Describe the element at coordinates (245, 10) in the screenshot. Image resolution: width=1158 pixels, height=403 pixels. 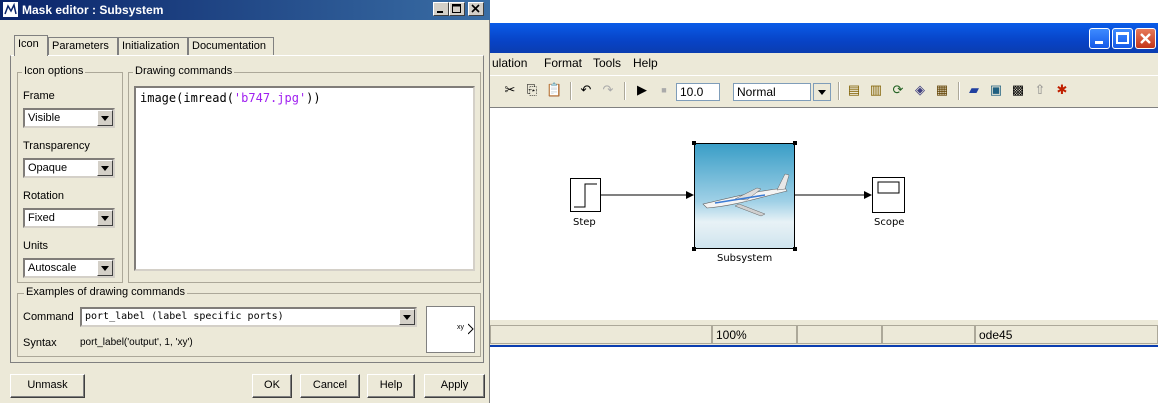
I see `dialog-titlebar: Mask editor : Subsystem` at that location.